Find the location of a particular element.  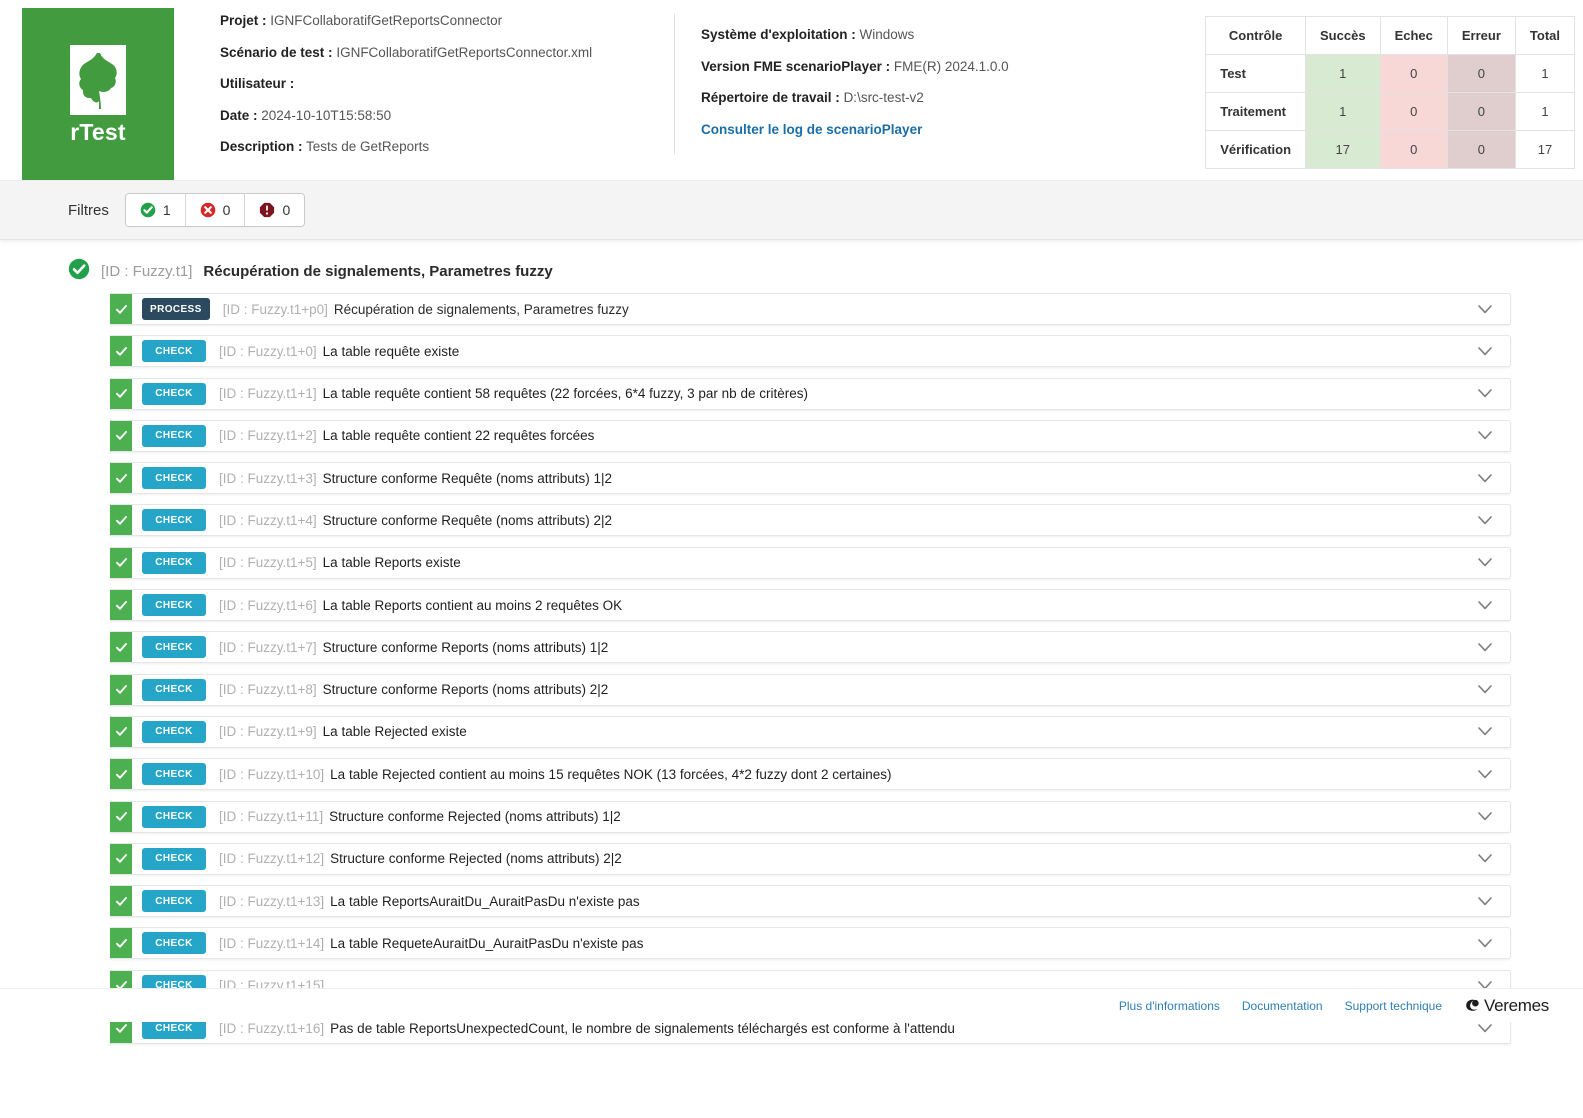

footer-link-plus-informations: Plus d'informations is located at coordinates (1169, 1006).